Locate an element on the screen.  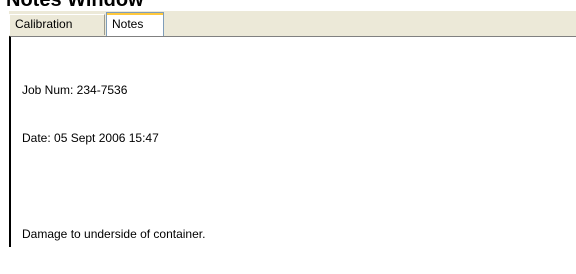
comment-line: Damage to underside of container. is located at coordinates (114, 234).